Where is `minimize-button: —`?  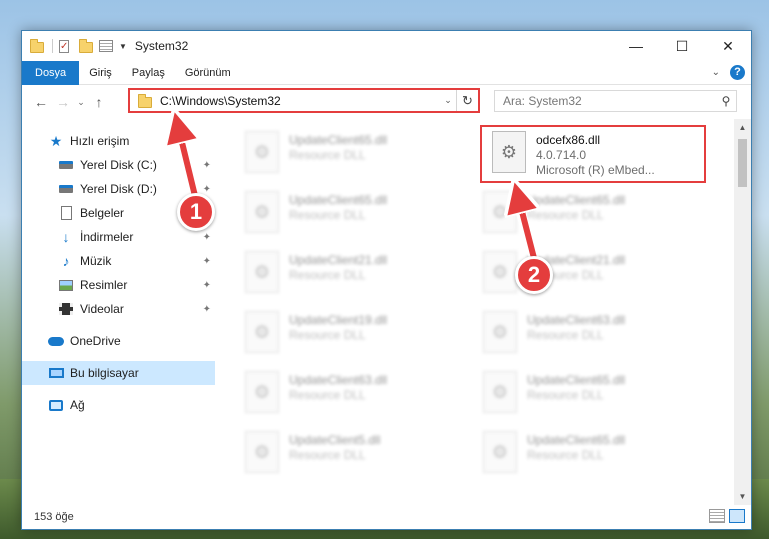 minimize-button: — is located at coordinates (636, 46).